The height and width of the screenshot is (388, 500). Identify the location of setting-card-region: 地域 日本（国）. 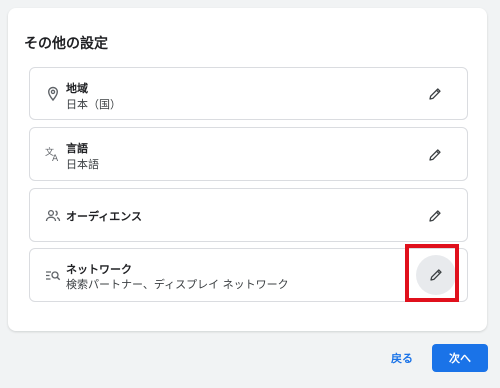
(248, 93).